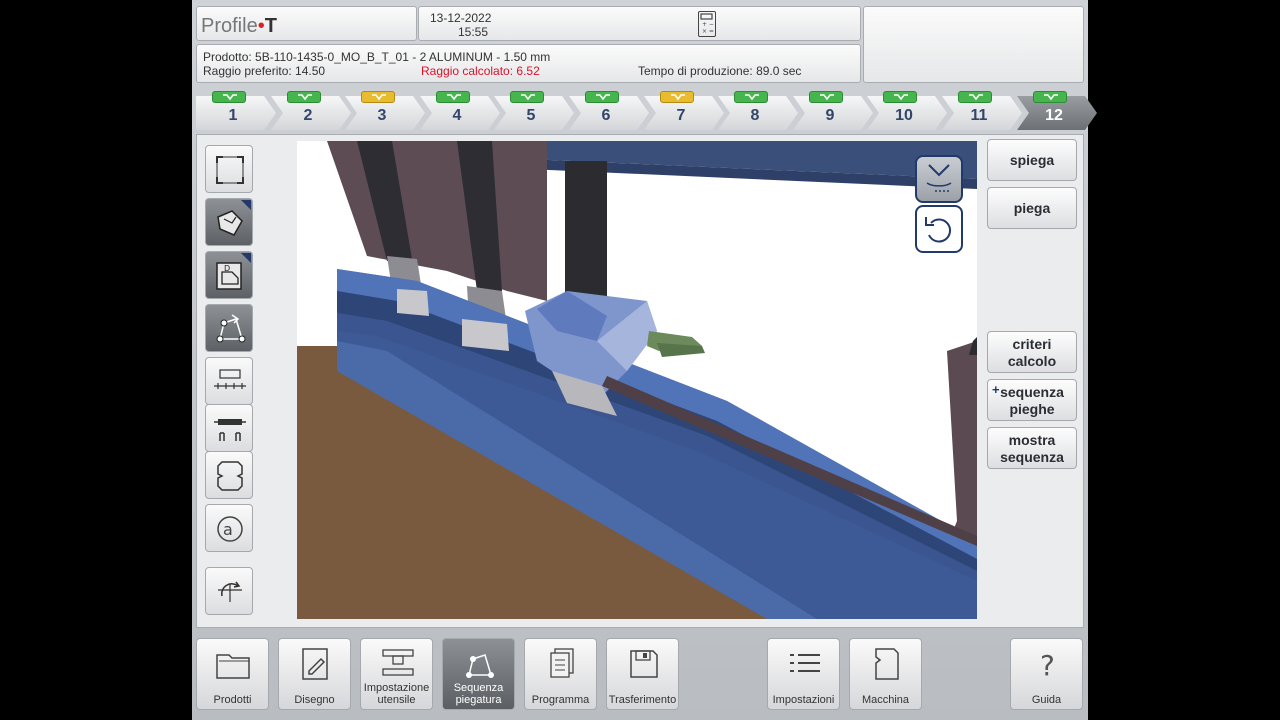 Image resolution: width=1280 pixels, height=720 pixels. I want to click on bend-step-number: 5, so click(531, 115).